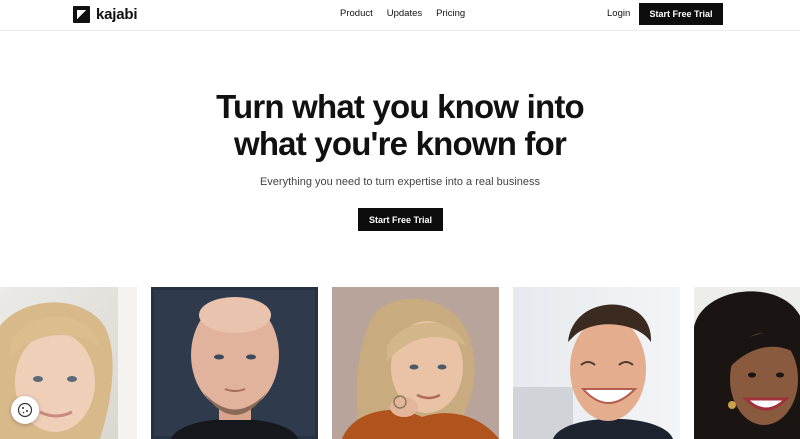 The height and width of the screenshot is (439, 800). What do you see at coordinates (596, 363) in the screenshot?
I see `portrait-smiling-man` at bounding box center [596, 363].